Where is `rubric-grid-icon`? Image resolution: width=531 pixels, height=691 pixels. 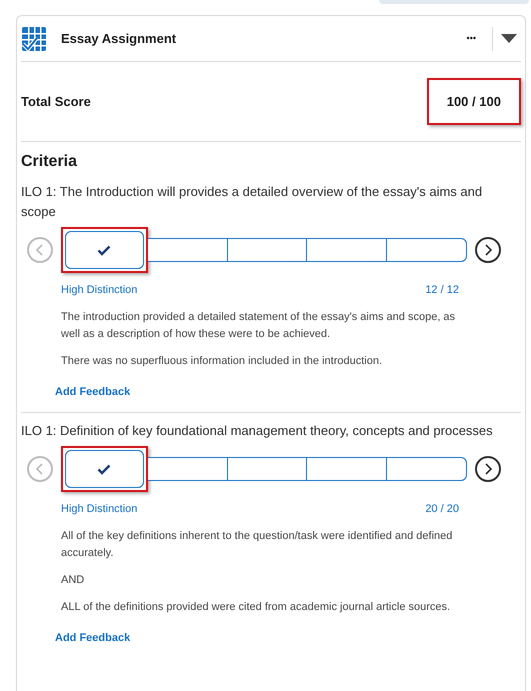
rubric-grid-icon is located at coordinates (34, 39).